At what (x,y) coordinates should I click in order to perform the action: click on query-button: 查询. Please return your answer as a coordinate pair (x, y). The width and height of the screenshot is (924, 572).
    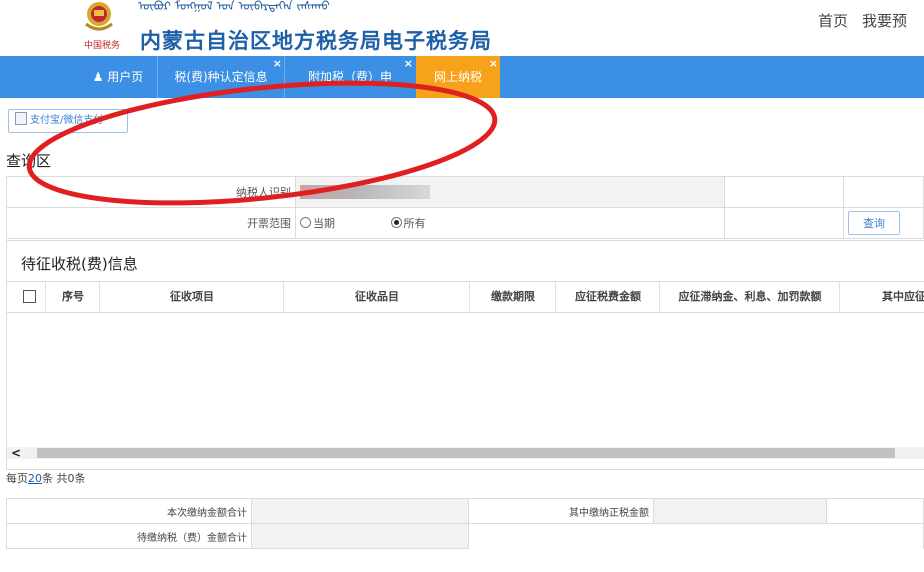
    Looking at the image, I should click on (874, 223).